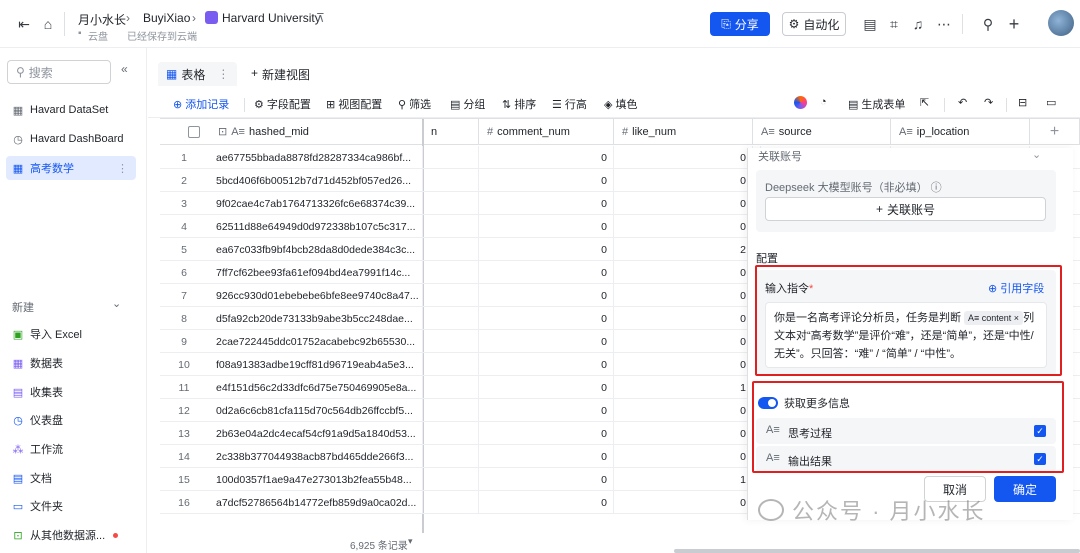  I want to click on sidebar-item-dataset: ▦ Havard DataSet, so click(71, 110).